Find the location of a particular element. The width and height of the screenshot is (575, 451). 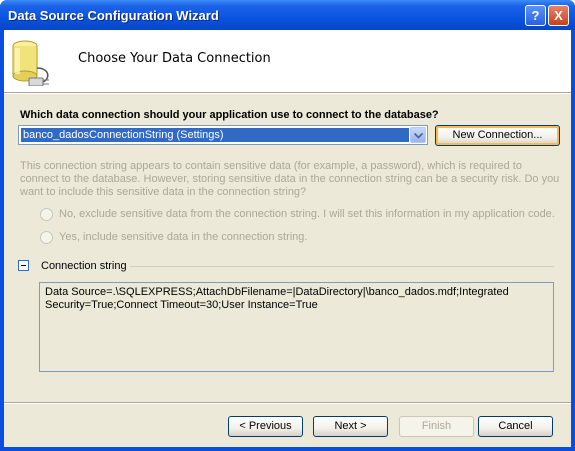

close-button: X is located at coordinates (558, 15).